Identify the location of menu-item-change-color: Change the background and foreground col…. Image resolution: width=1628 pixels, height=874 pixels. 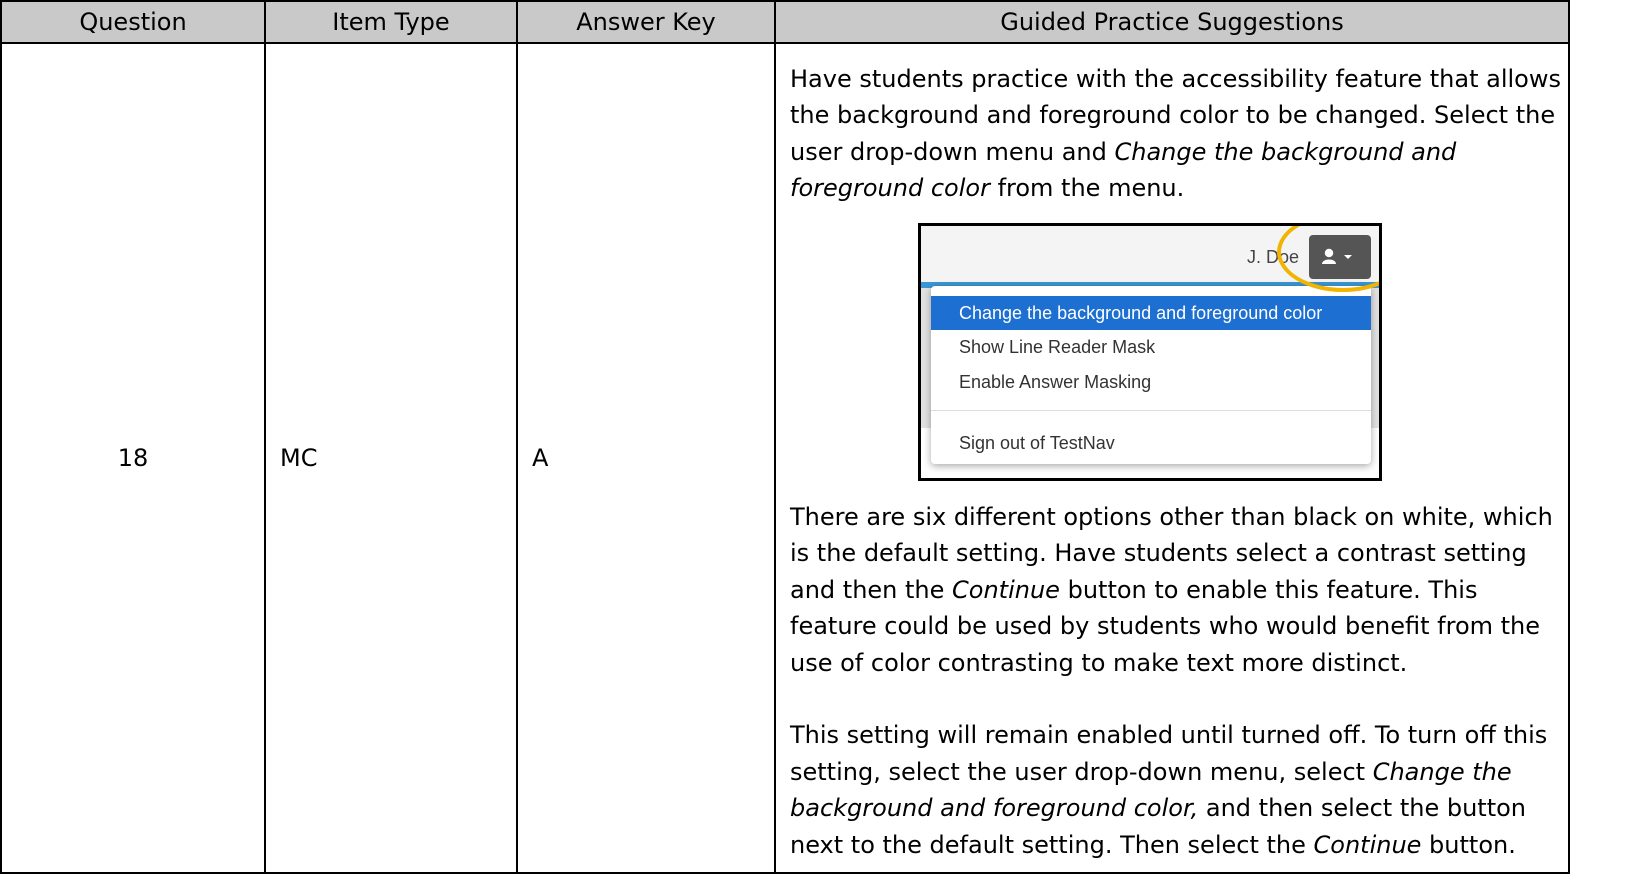
(1151, 312).